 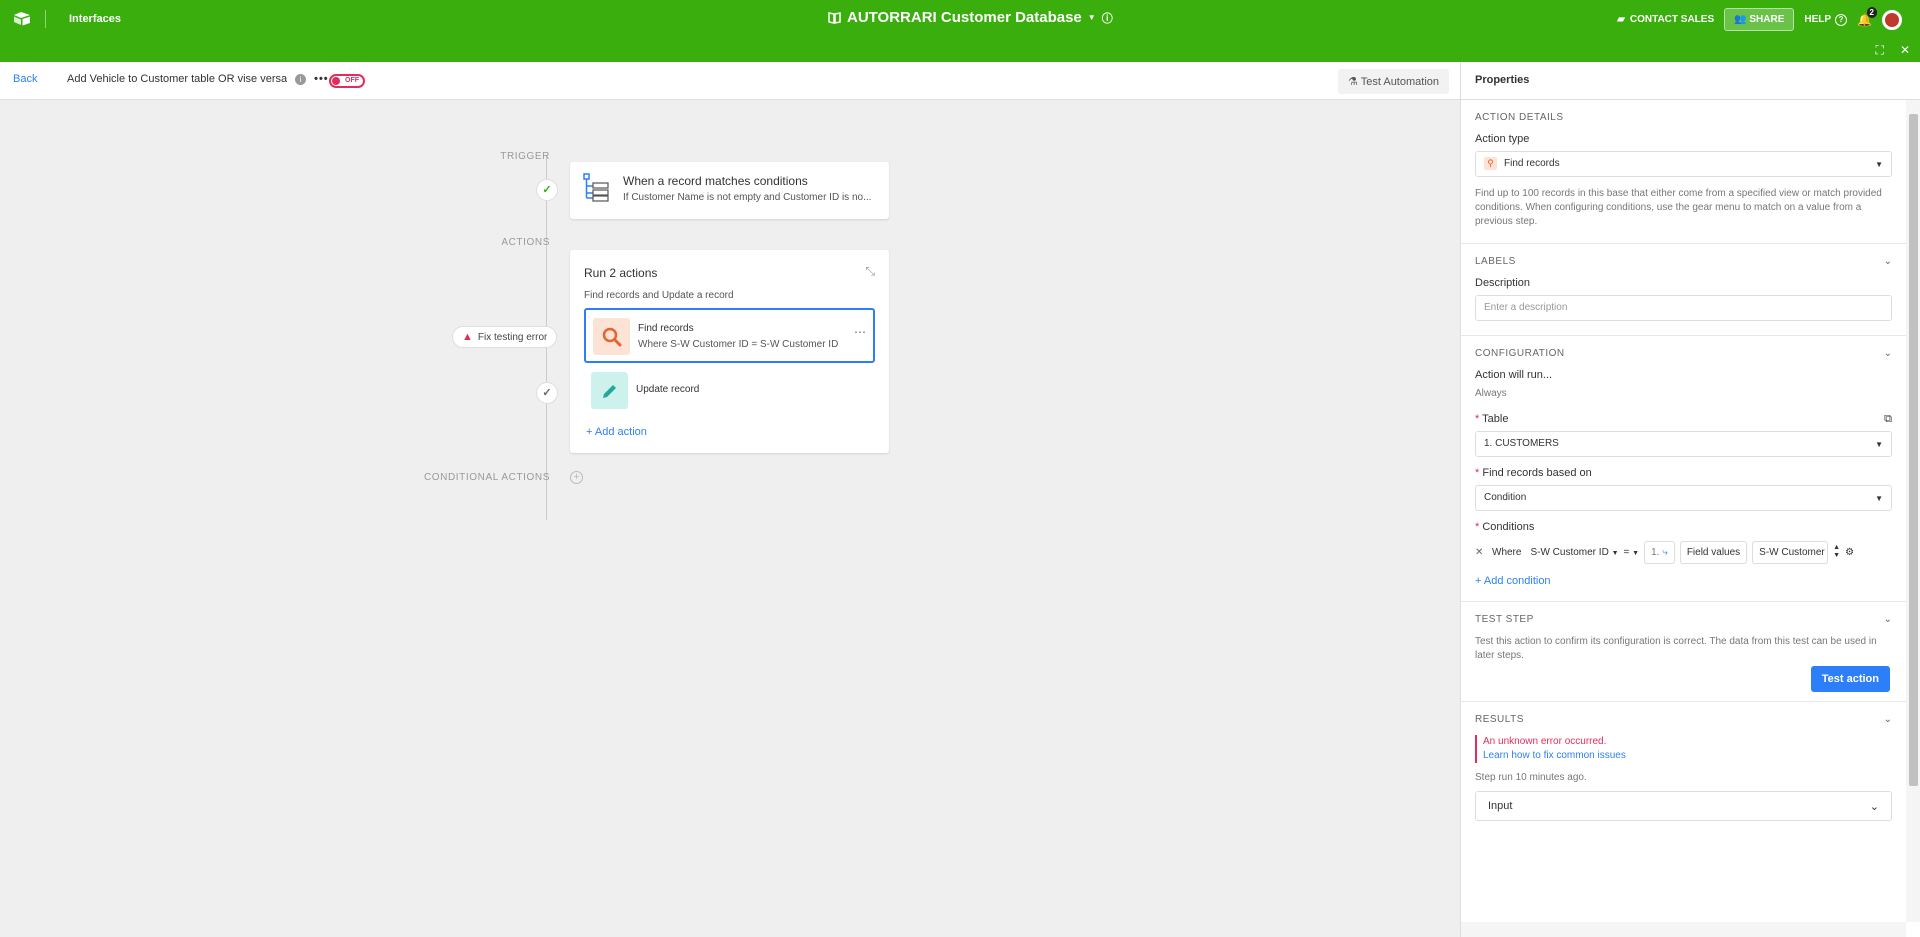 What do you see at coordinates (336, 81) in the screenshot?
I see `toggle-knob` at bounding box center [336, 81].